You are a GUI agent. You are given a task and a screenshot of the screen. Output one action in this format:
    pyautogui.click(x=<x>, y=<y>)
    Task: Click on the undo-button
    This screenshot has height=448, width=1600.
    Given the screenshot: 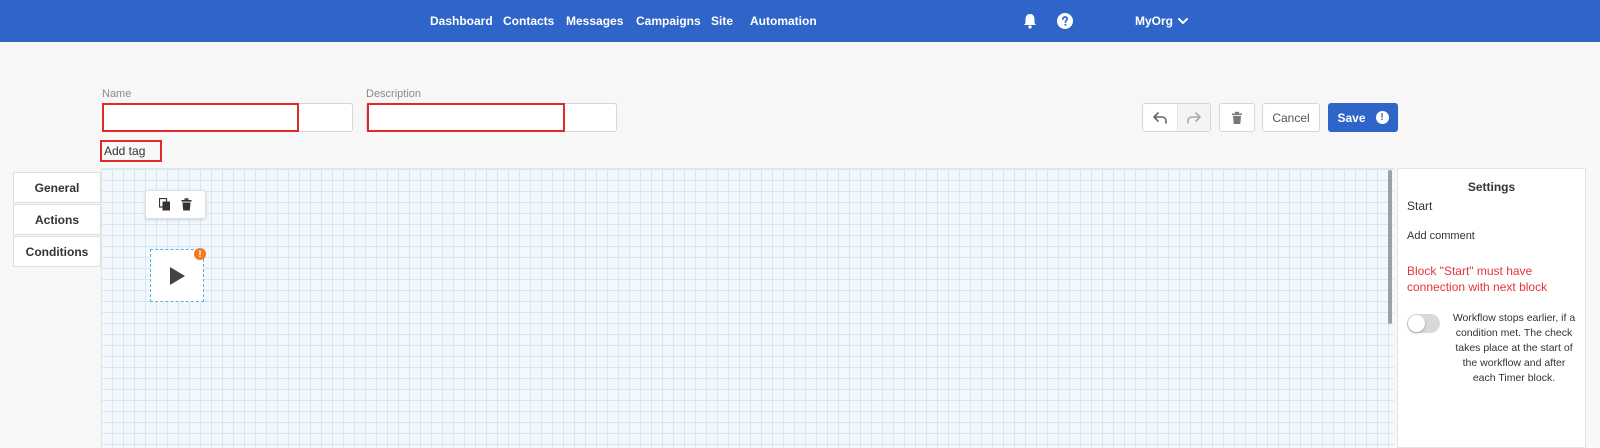 What is the action you would take?
    pyautogui.click(x=1160, y=117)
    